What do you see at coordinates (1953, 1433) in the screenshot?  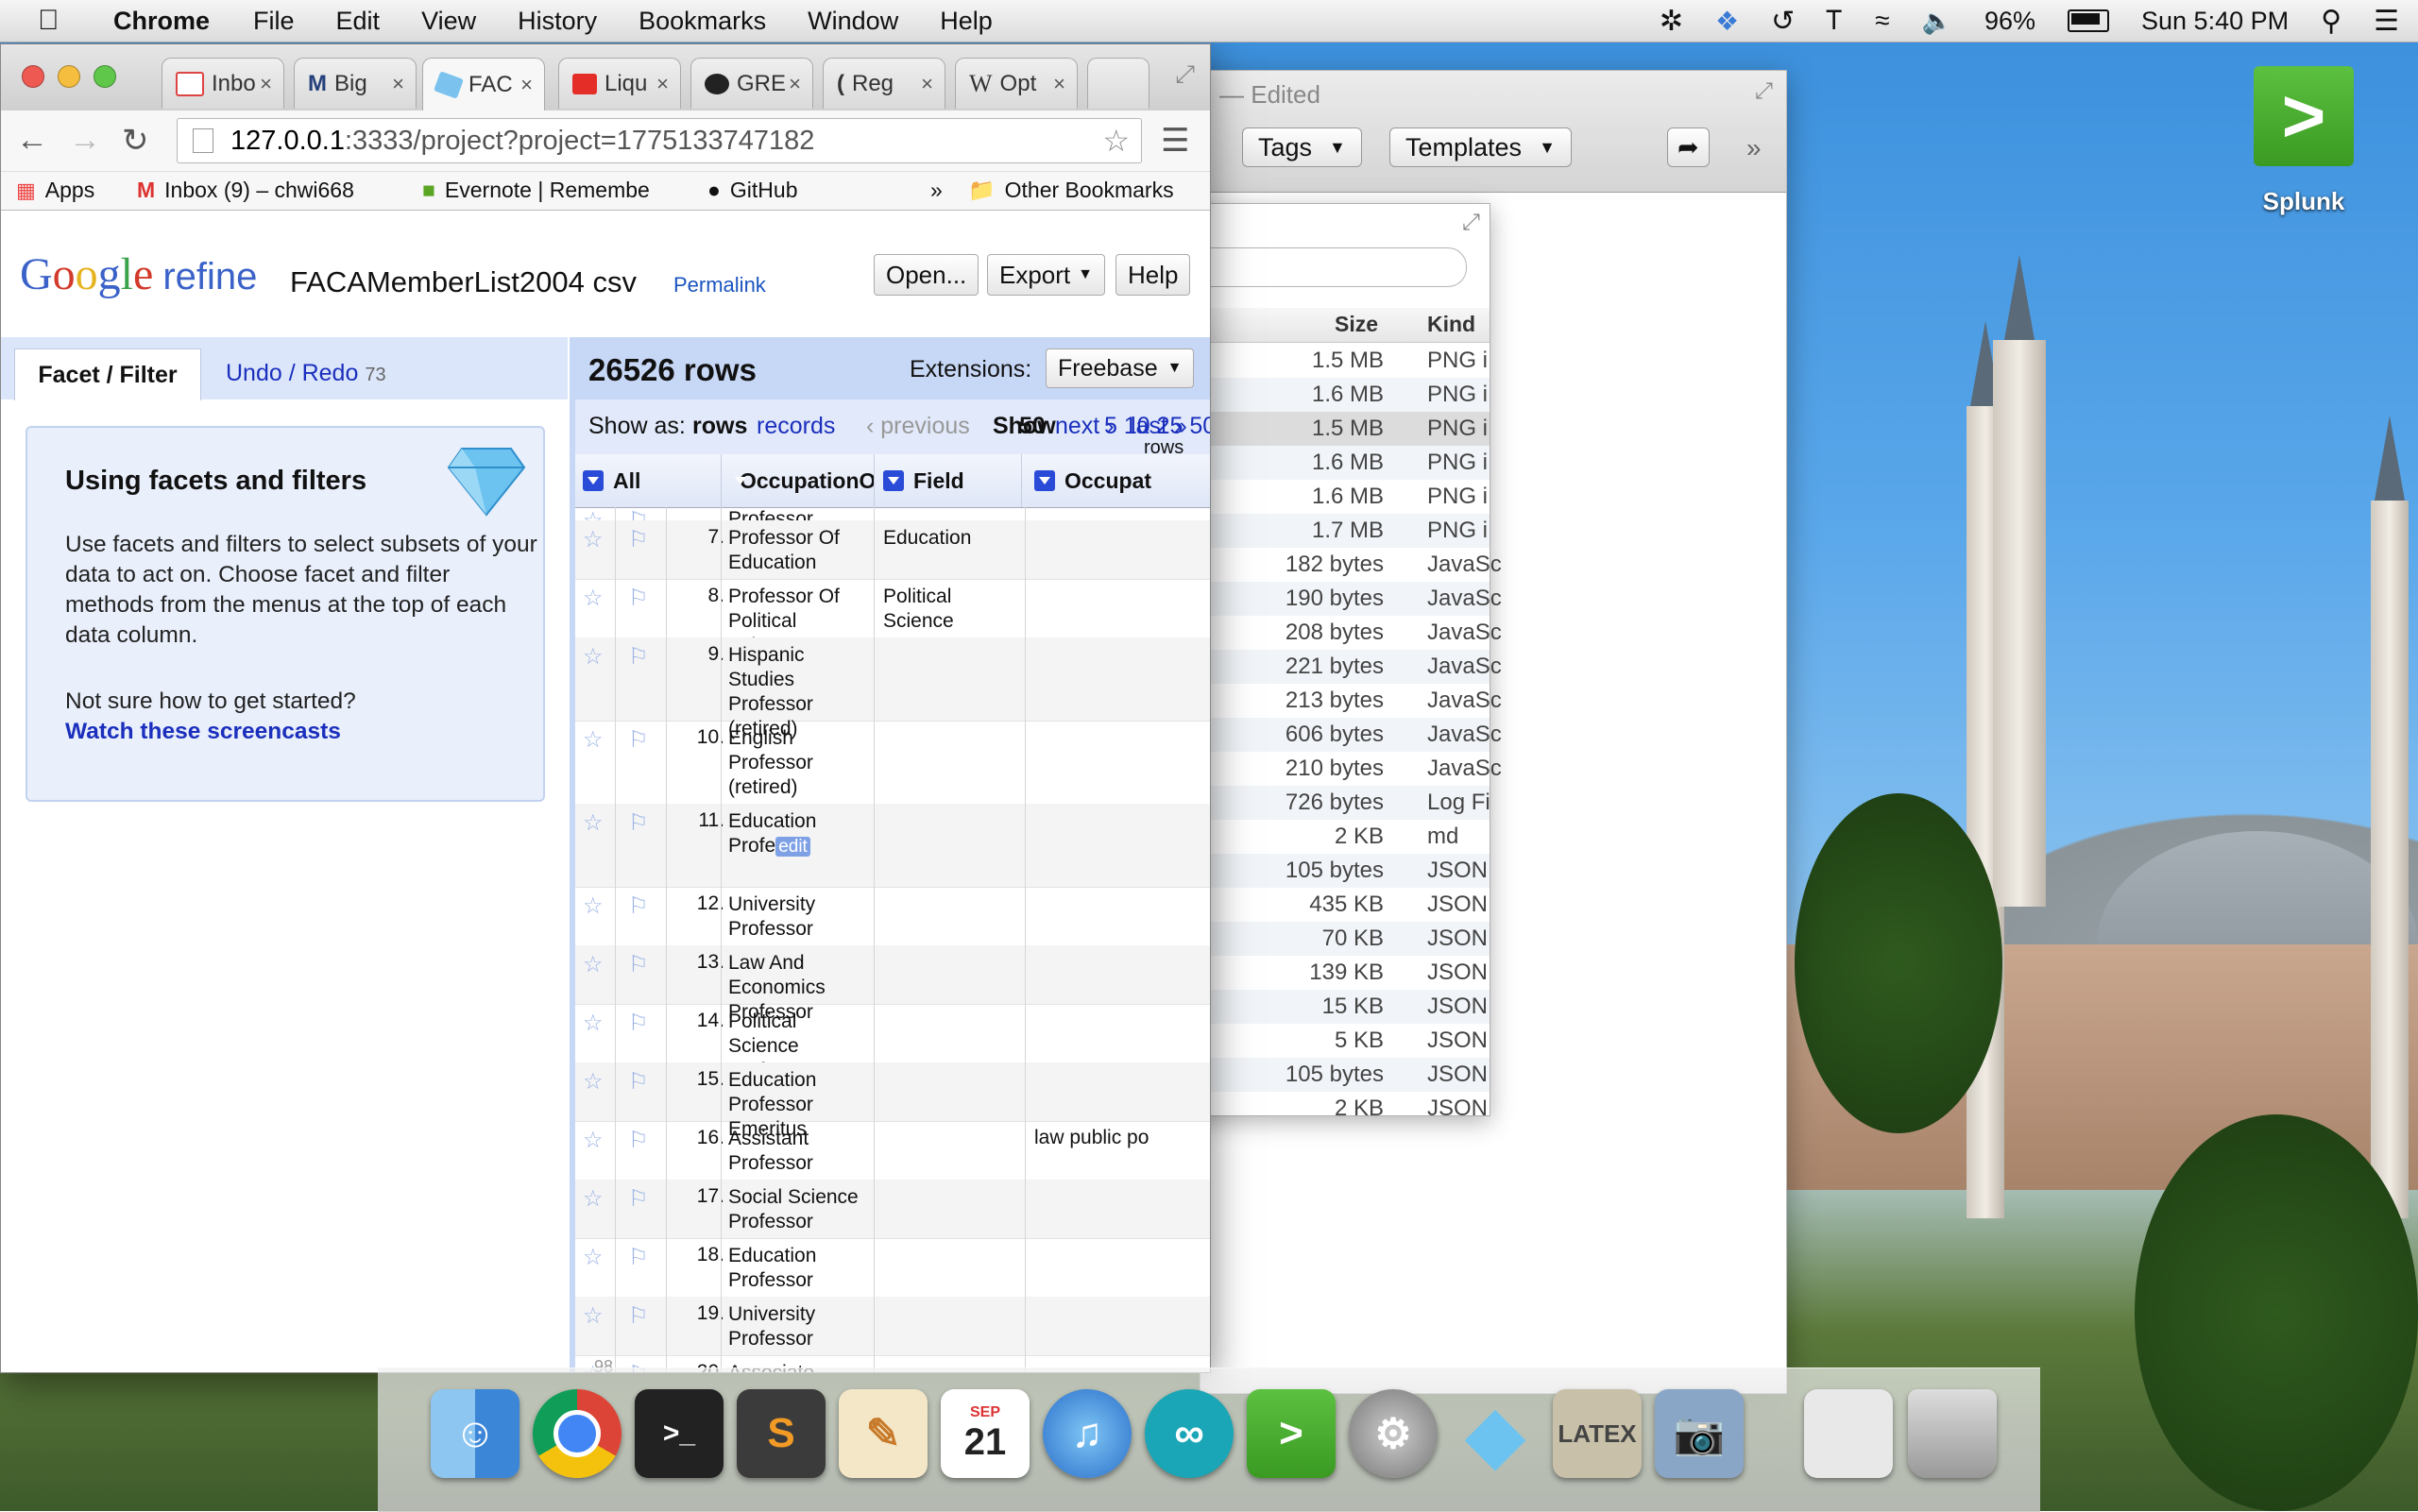 I see `trash-icon` at bounding box center [1953, 1433].